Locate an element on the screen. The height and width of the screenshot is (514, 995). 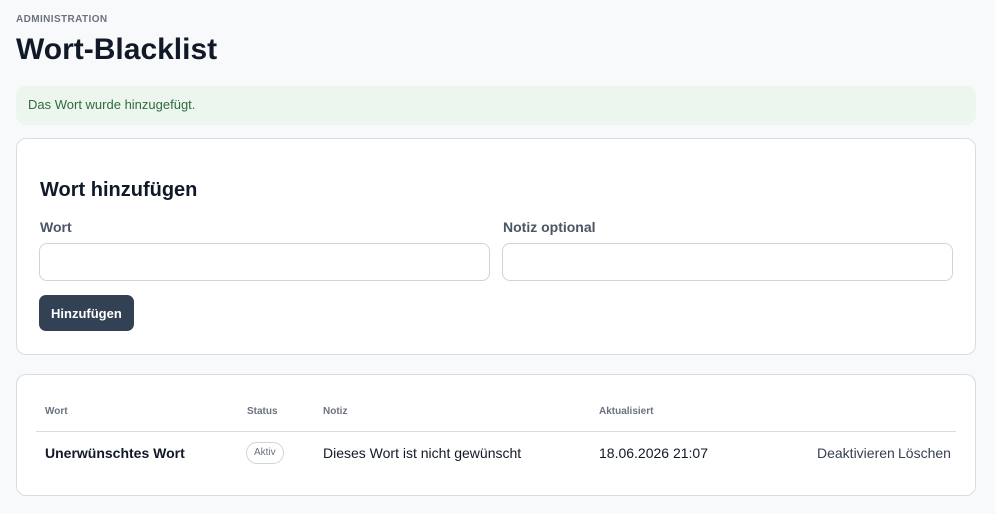
column-header-updated: Aktualisiert is located at coordinates (626, 411).